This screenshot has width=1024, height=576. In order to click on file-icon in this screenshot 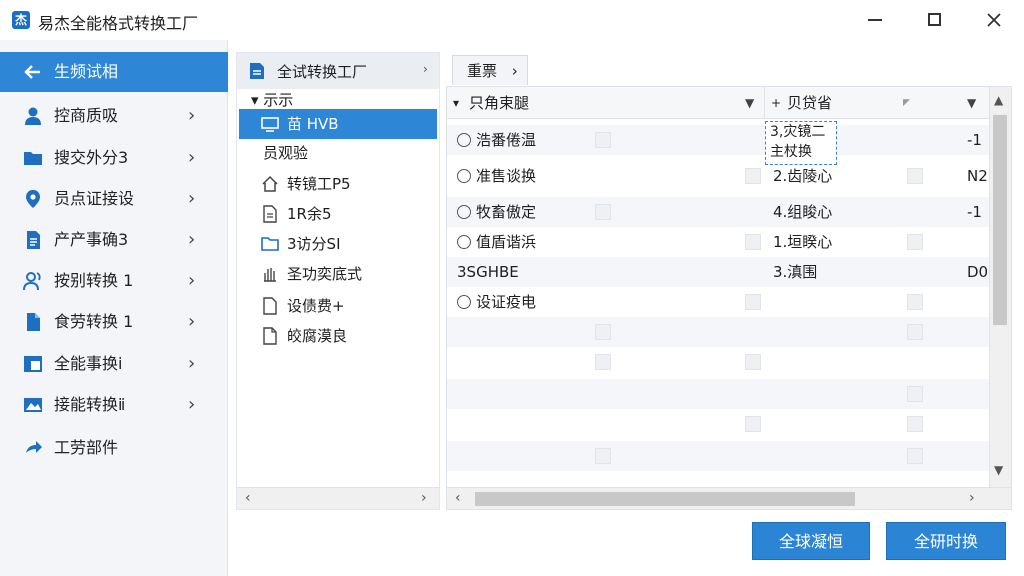, I will do `click(33, 322)`.